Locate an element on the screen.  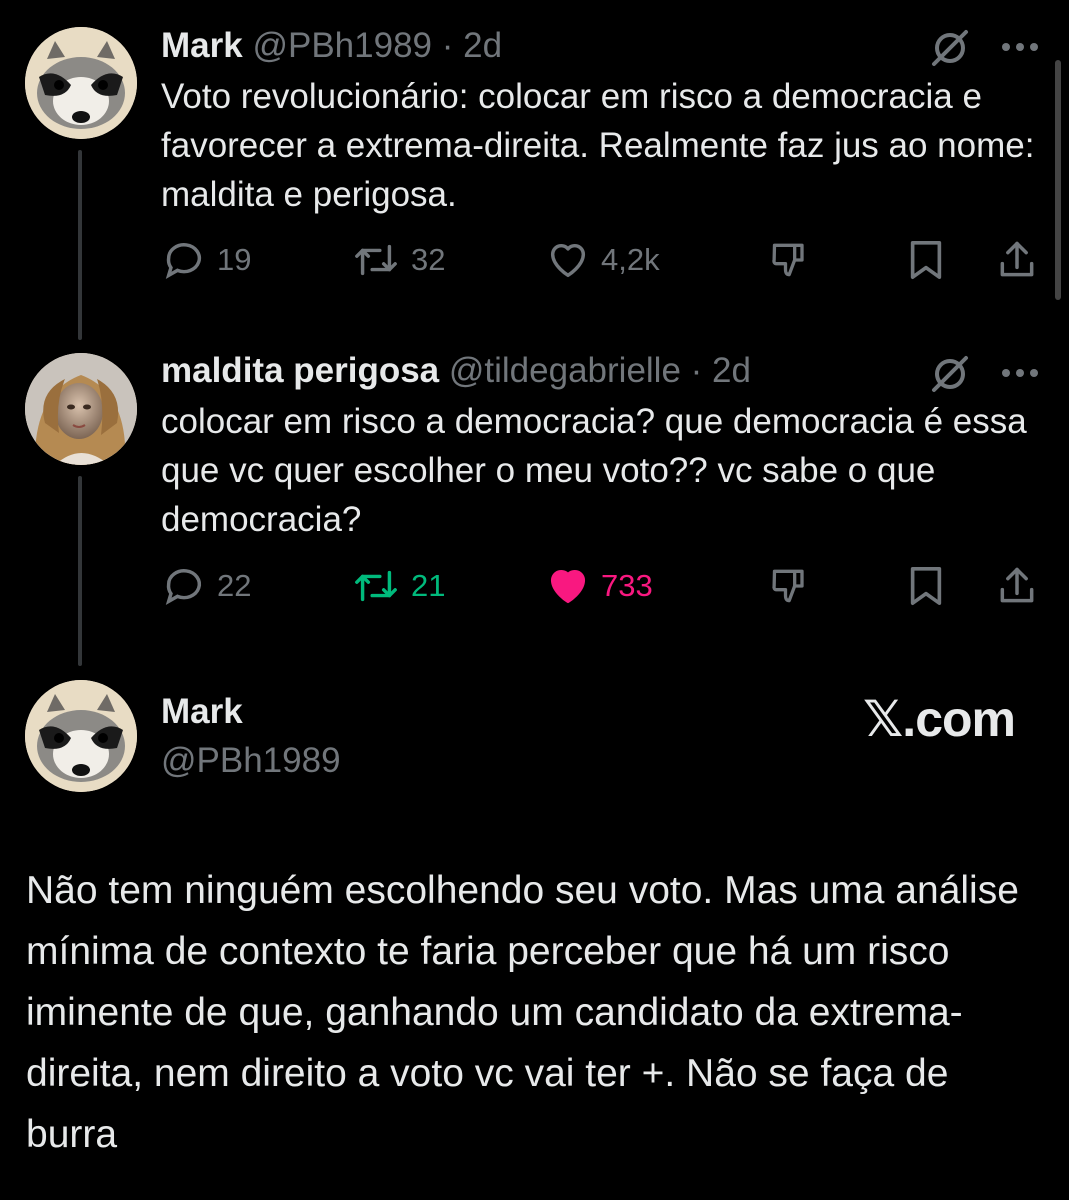
retweet-button: 21 is located at coordinates (398, 586).